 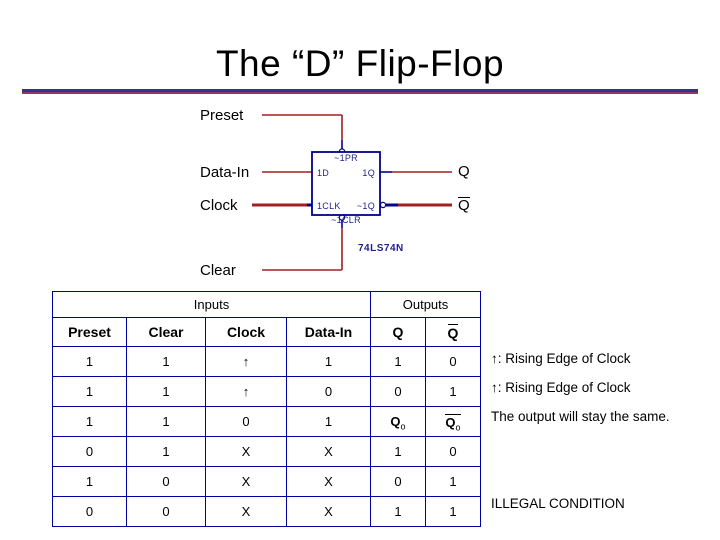 I want to click on column-header-preset: Preset, so click(x=89, y=332).